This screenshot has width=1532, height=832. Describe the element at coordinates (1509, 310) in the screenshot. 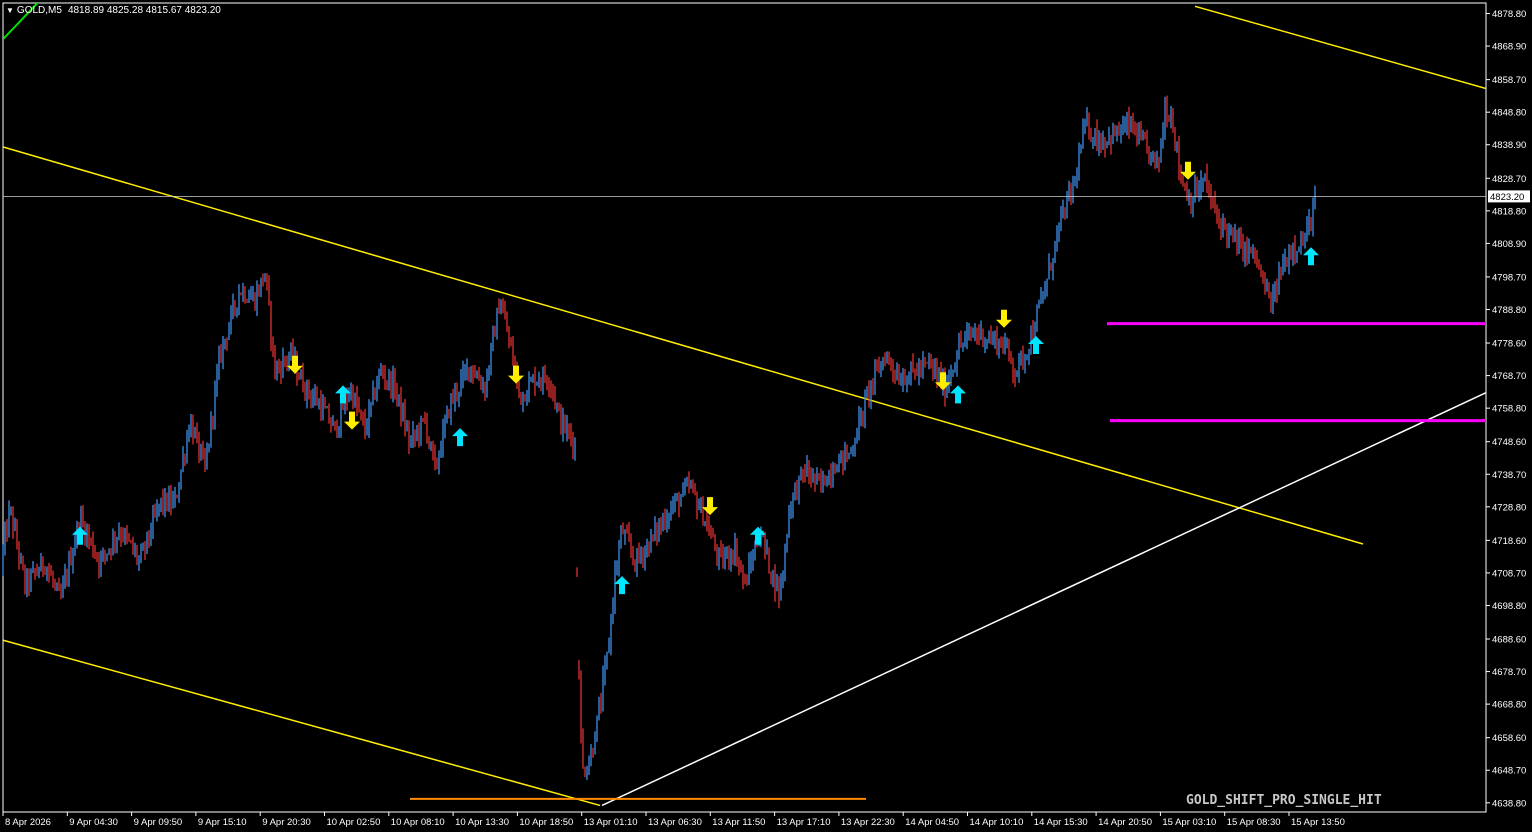

I see `y-tick-label: 4788.80` at that location.